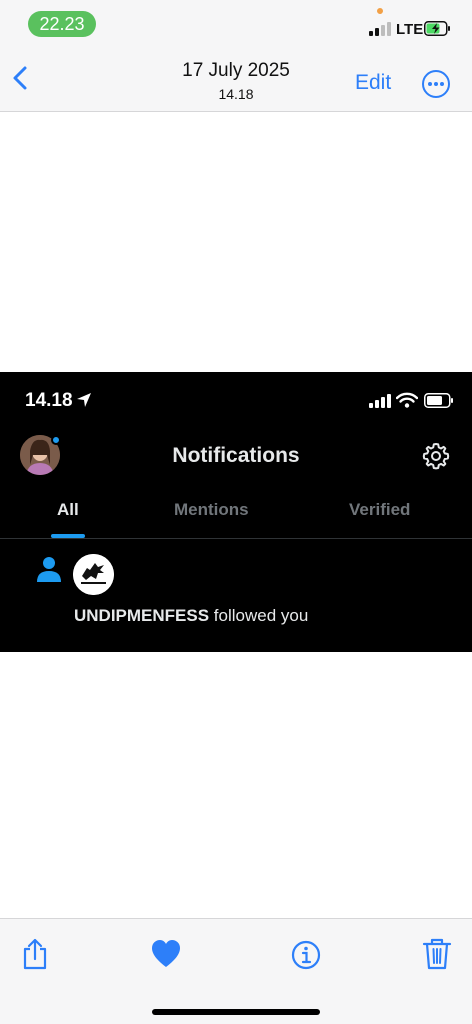 This screenshot has width=472, height=1024. Describe the element at coordinates (437, 954) in the screenshot. I see `trash-icon` at that location.